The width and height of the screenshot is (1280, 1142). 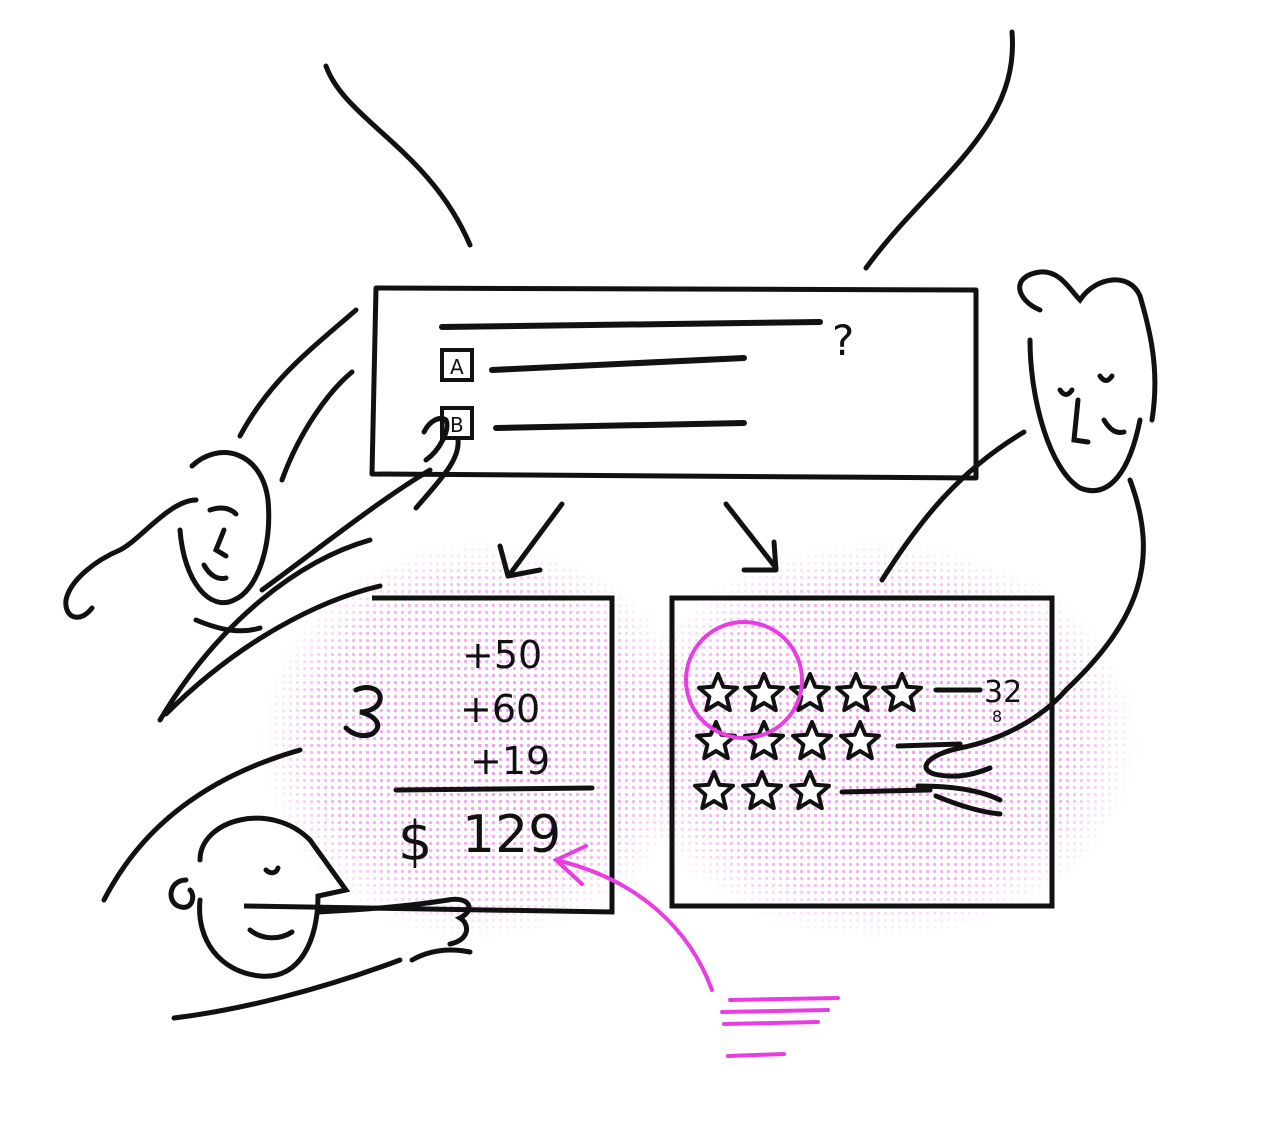 What do you see at coordinates (674, 383) in the screenshot?
I see `question-card: ? A B` at bounding box center [674, 383].